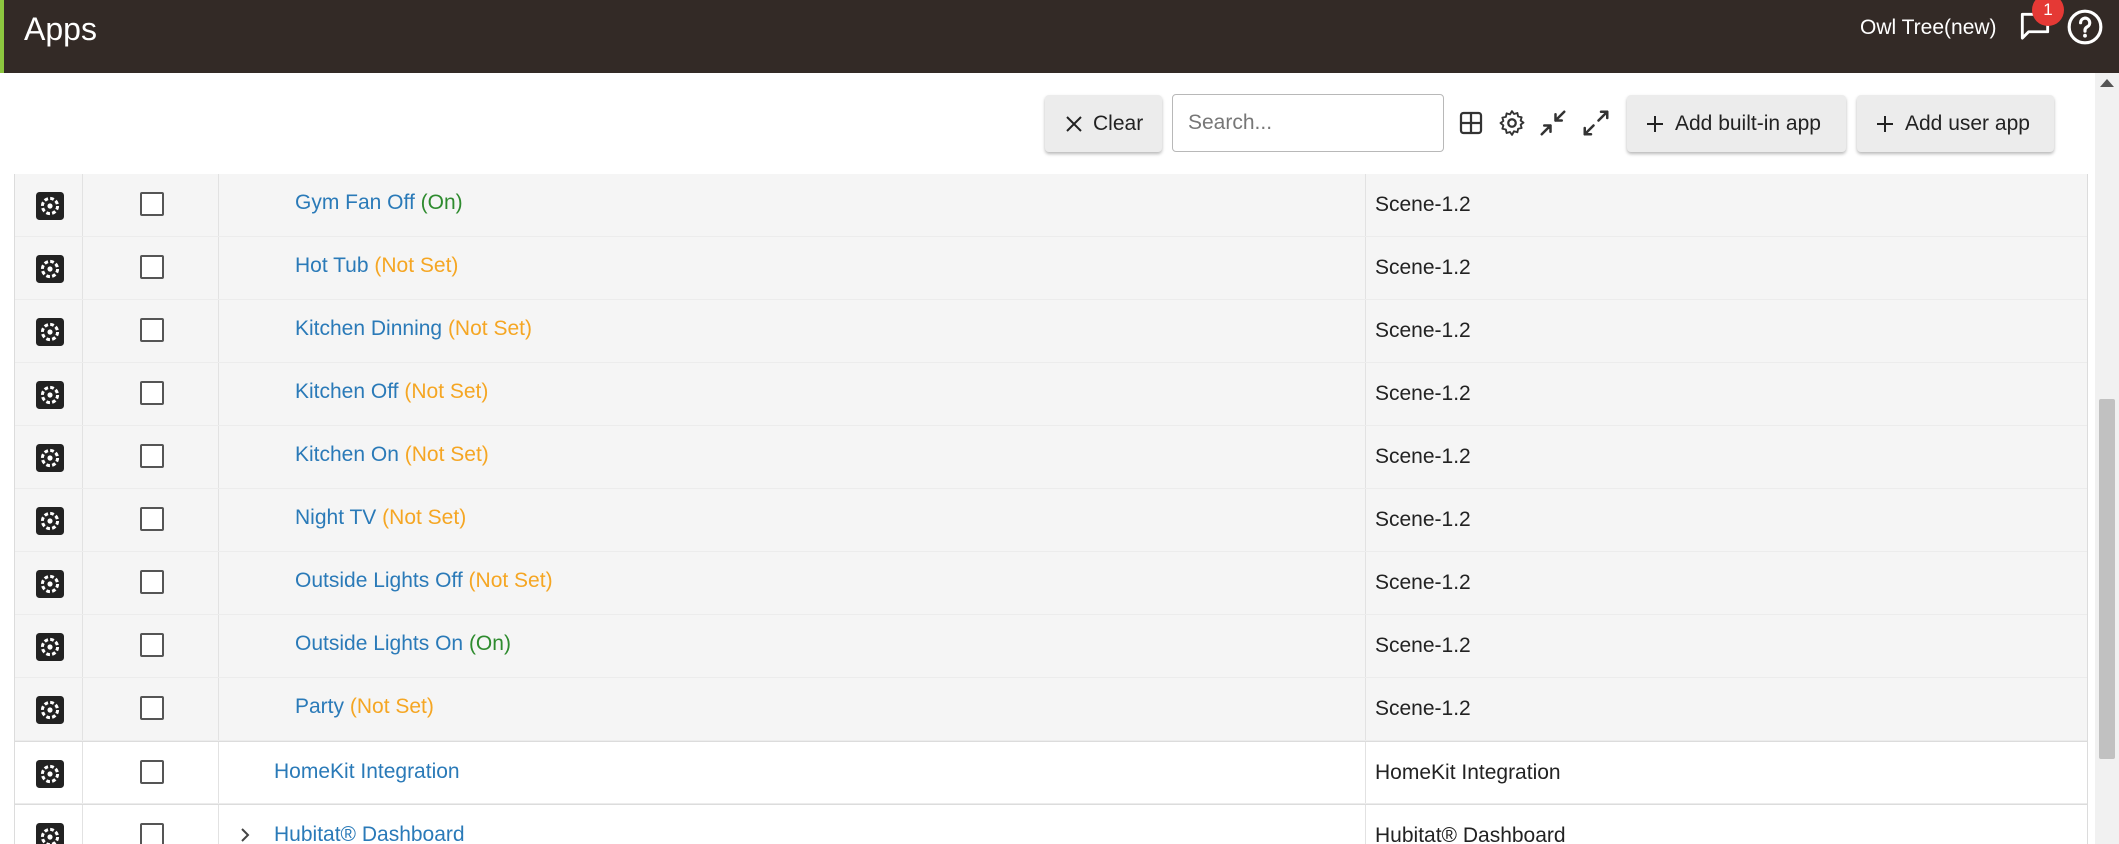 This screenshot has width=2119, height=844. I want to click on app-name-link: Outside Lights On, so click(379, 643).